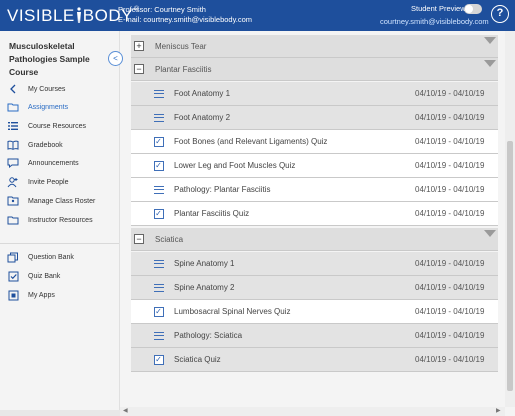  What do you see at coordinates (438, 8) in the screenshot?
I see `student-preview-label: Student Preview` at bounding box center [438, 8].